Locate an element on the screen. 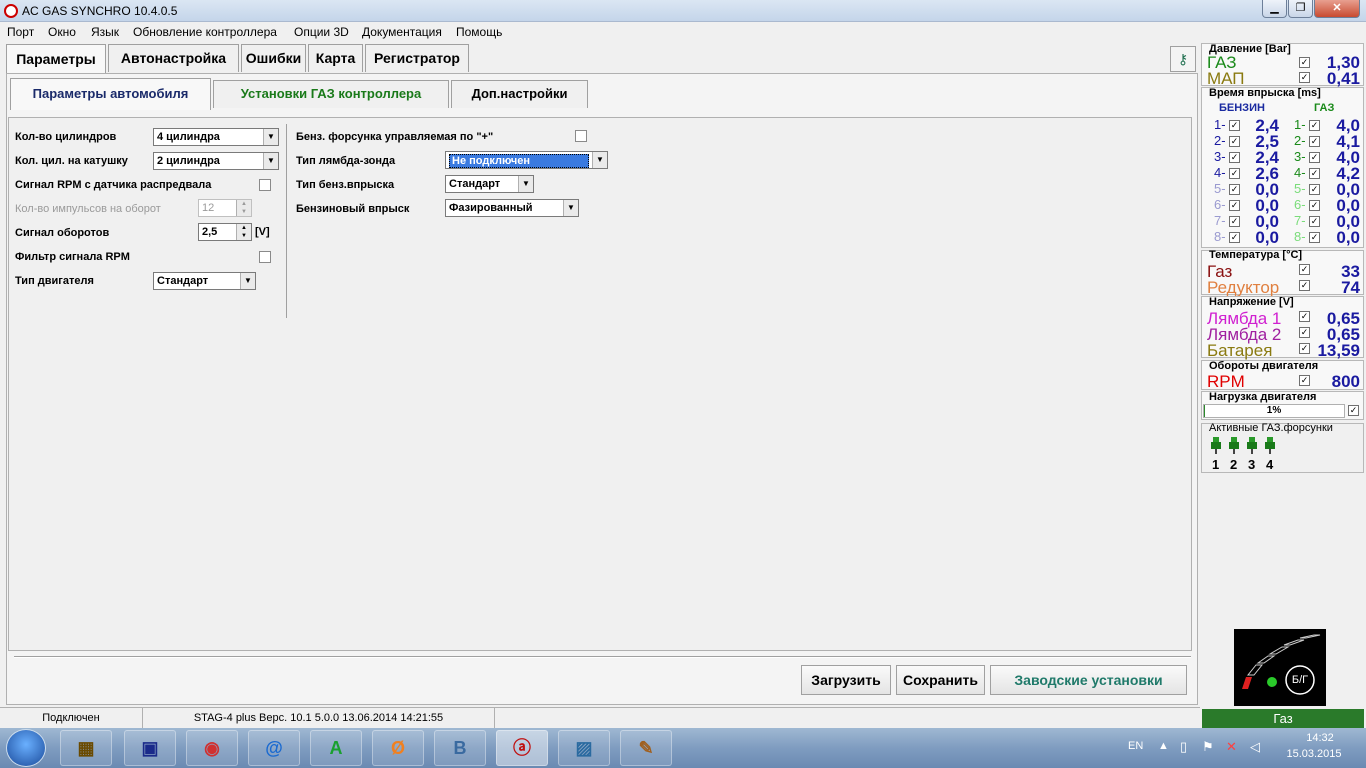 This screenshot has width=1366, height=768. language-indicator: EN is located at coordinates (1135, 746).